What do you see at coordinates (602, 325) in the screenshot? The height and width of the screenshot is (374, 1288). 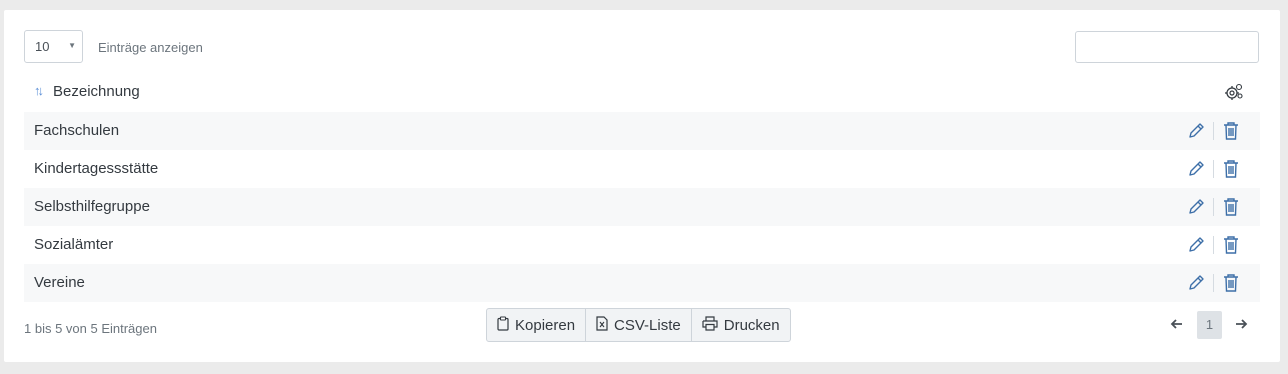 I see `csv-icon` at bounding box center [602, 325].